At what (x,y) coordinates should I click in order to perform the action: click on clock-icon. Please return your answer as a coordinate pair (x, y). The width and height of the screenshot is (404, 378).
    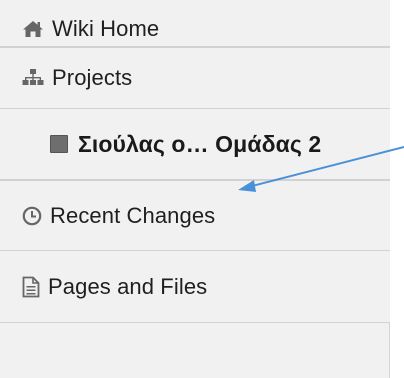
    Looking at the image, I should click on (32, 216).